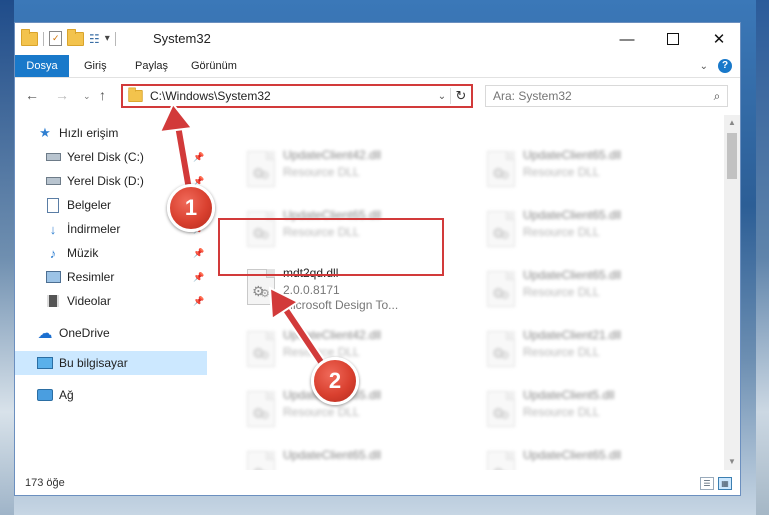  What do you see at coordinates (332, 335) in the screenshot?
I see `file-name: UpdateClient42.dll` at bounding box center [332, 335].